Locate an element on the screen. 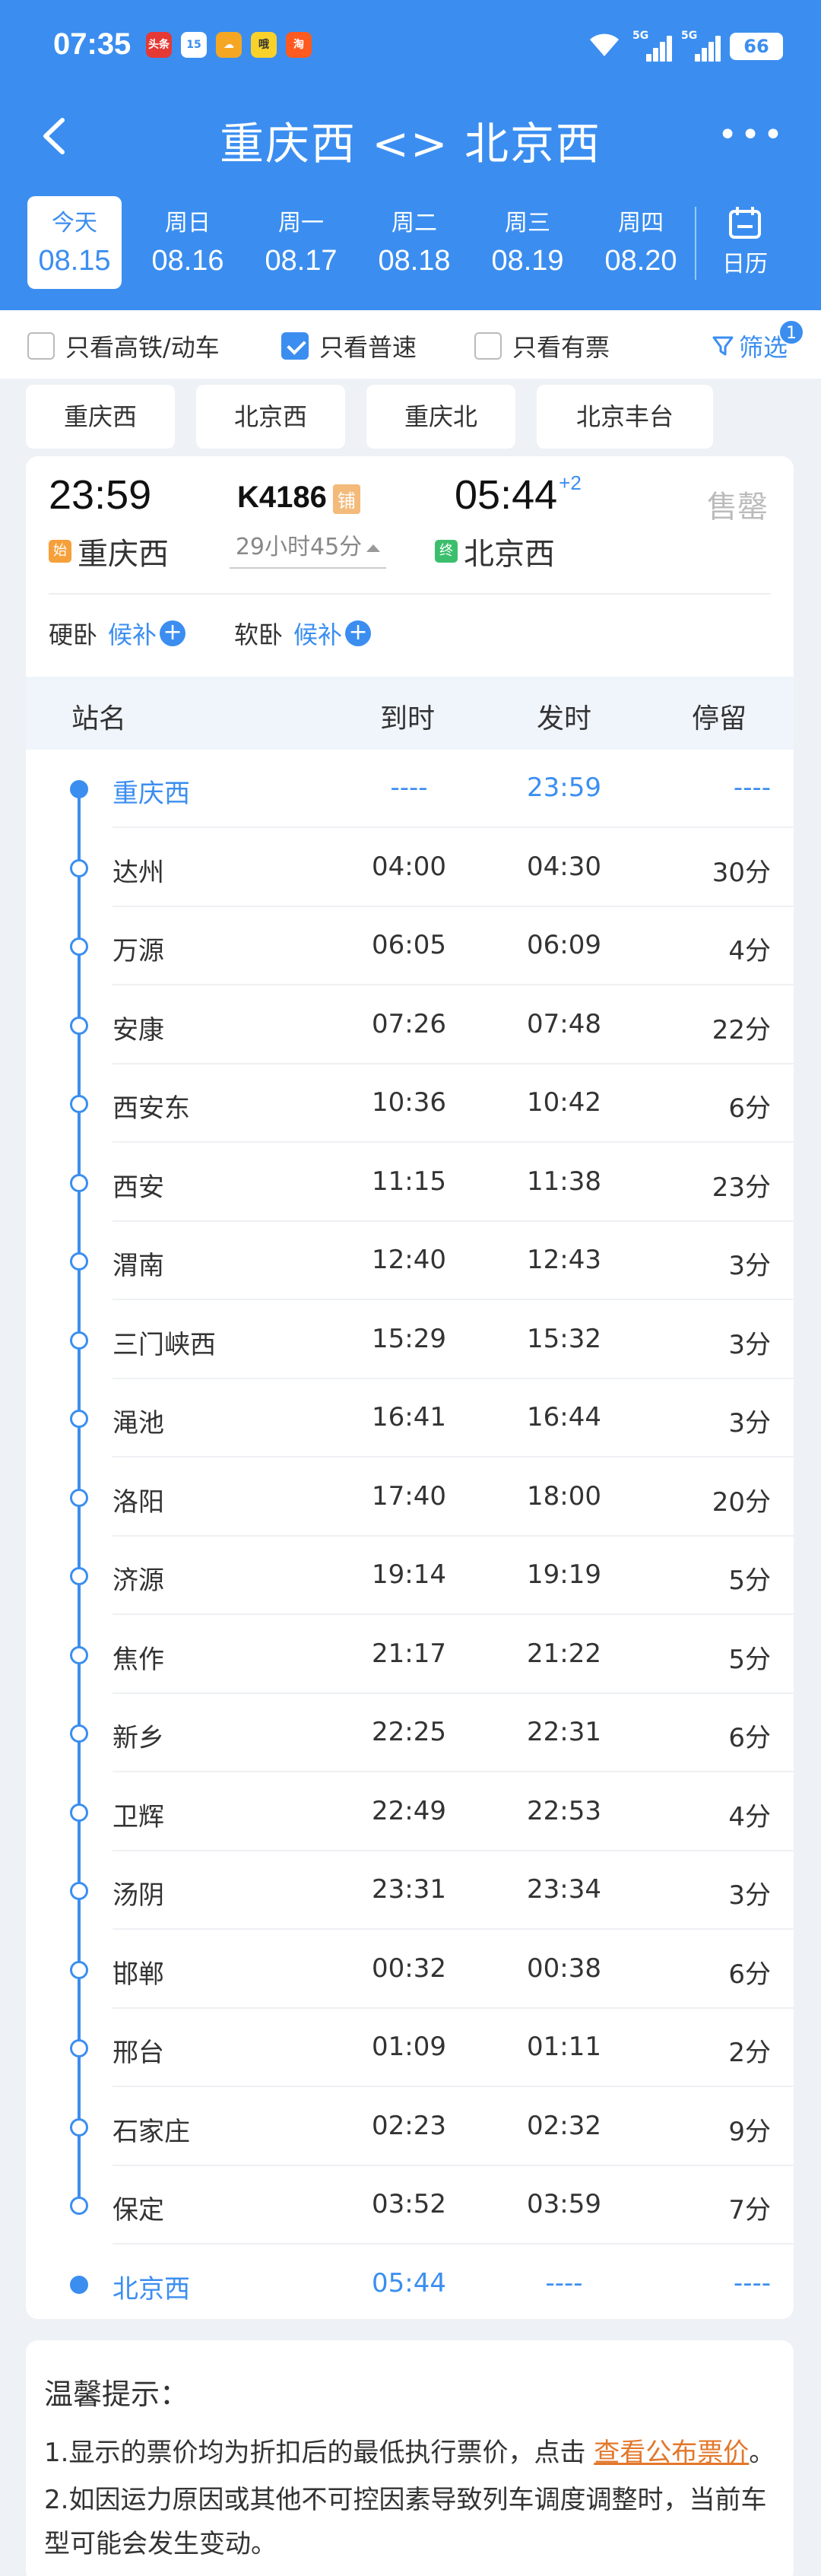  arrive-time: 15:29 is located at coordinates (409, 1339).